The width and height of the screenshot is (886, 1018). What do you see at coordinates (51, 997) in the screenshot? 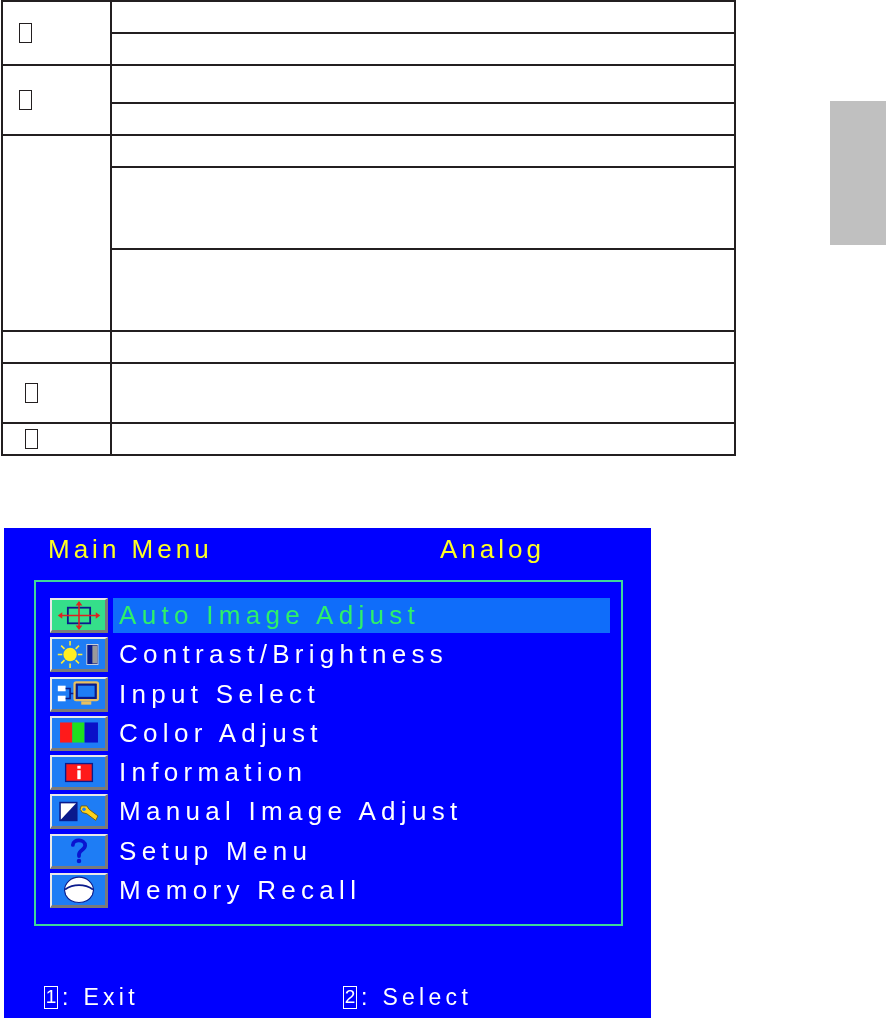
I see `key-number: 1` at bounding box center [51, 997].